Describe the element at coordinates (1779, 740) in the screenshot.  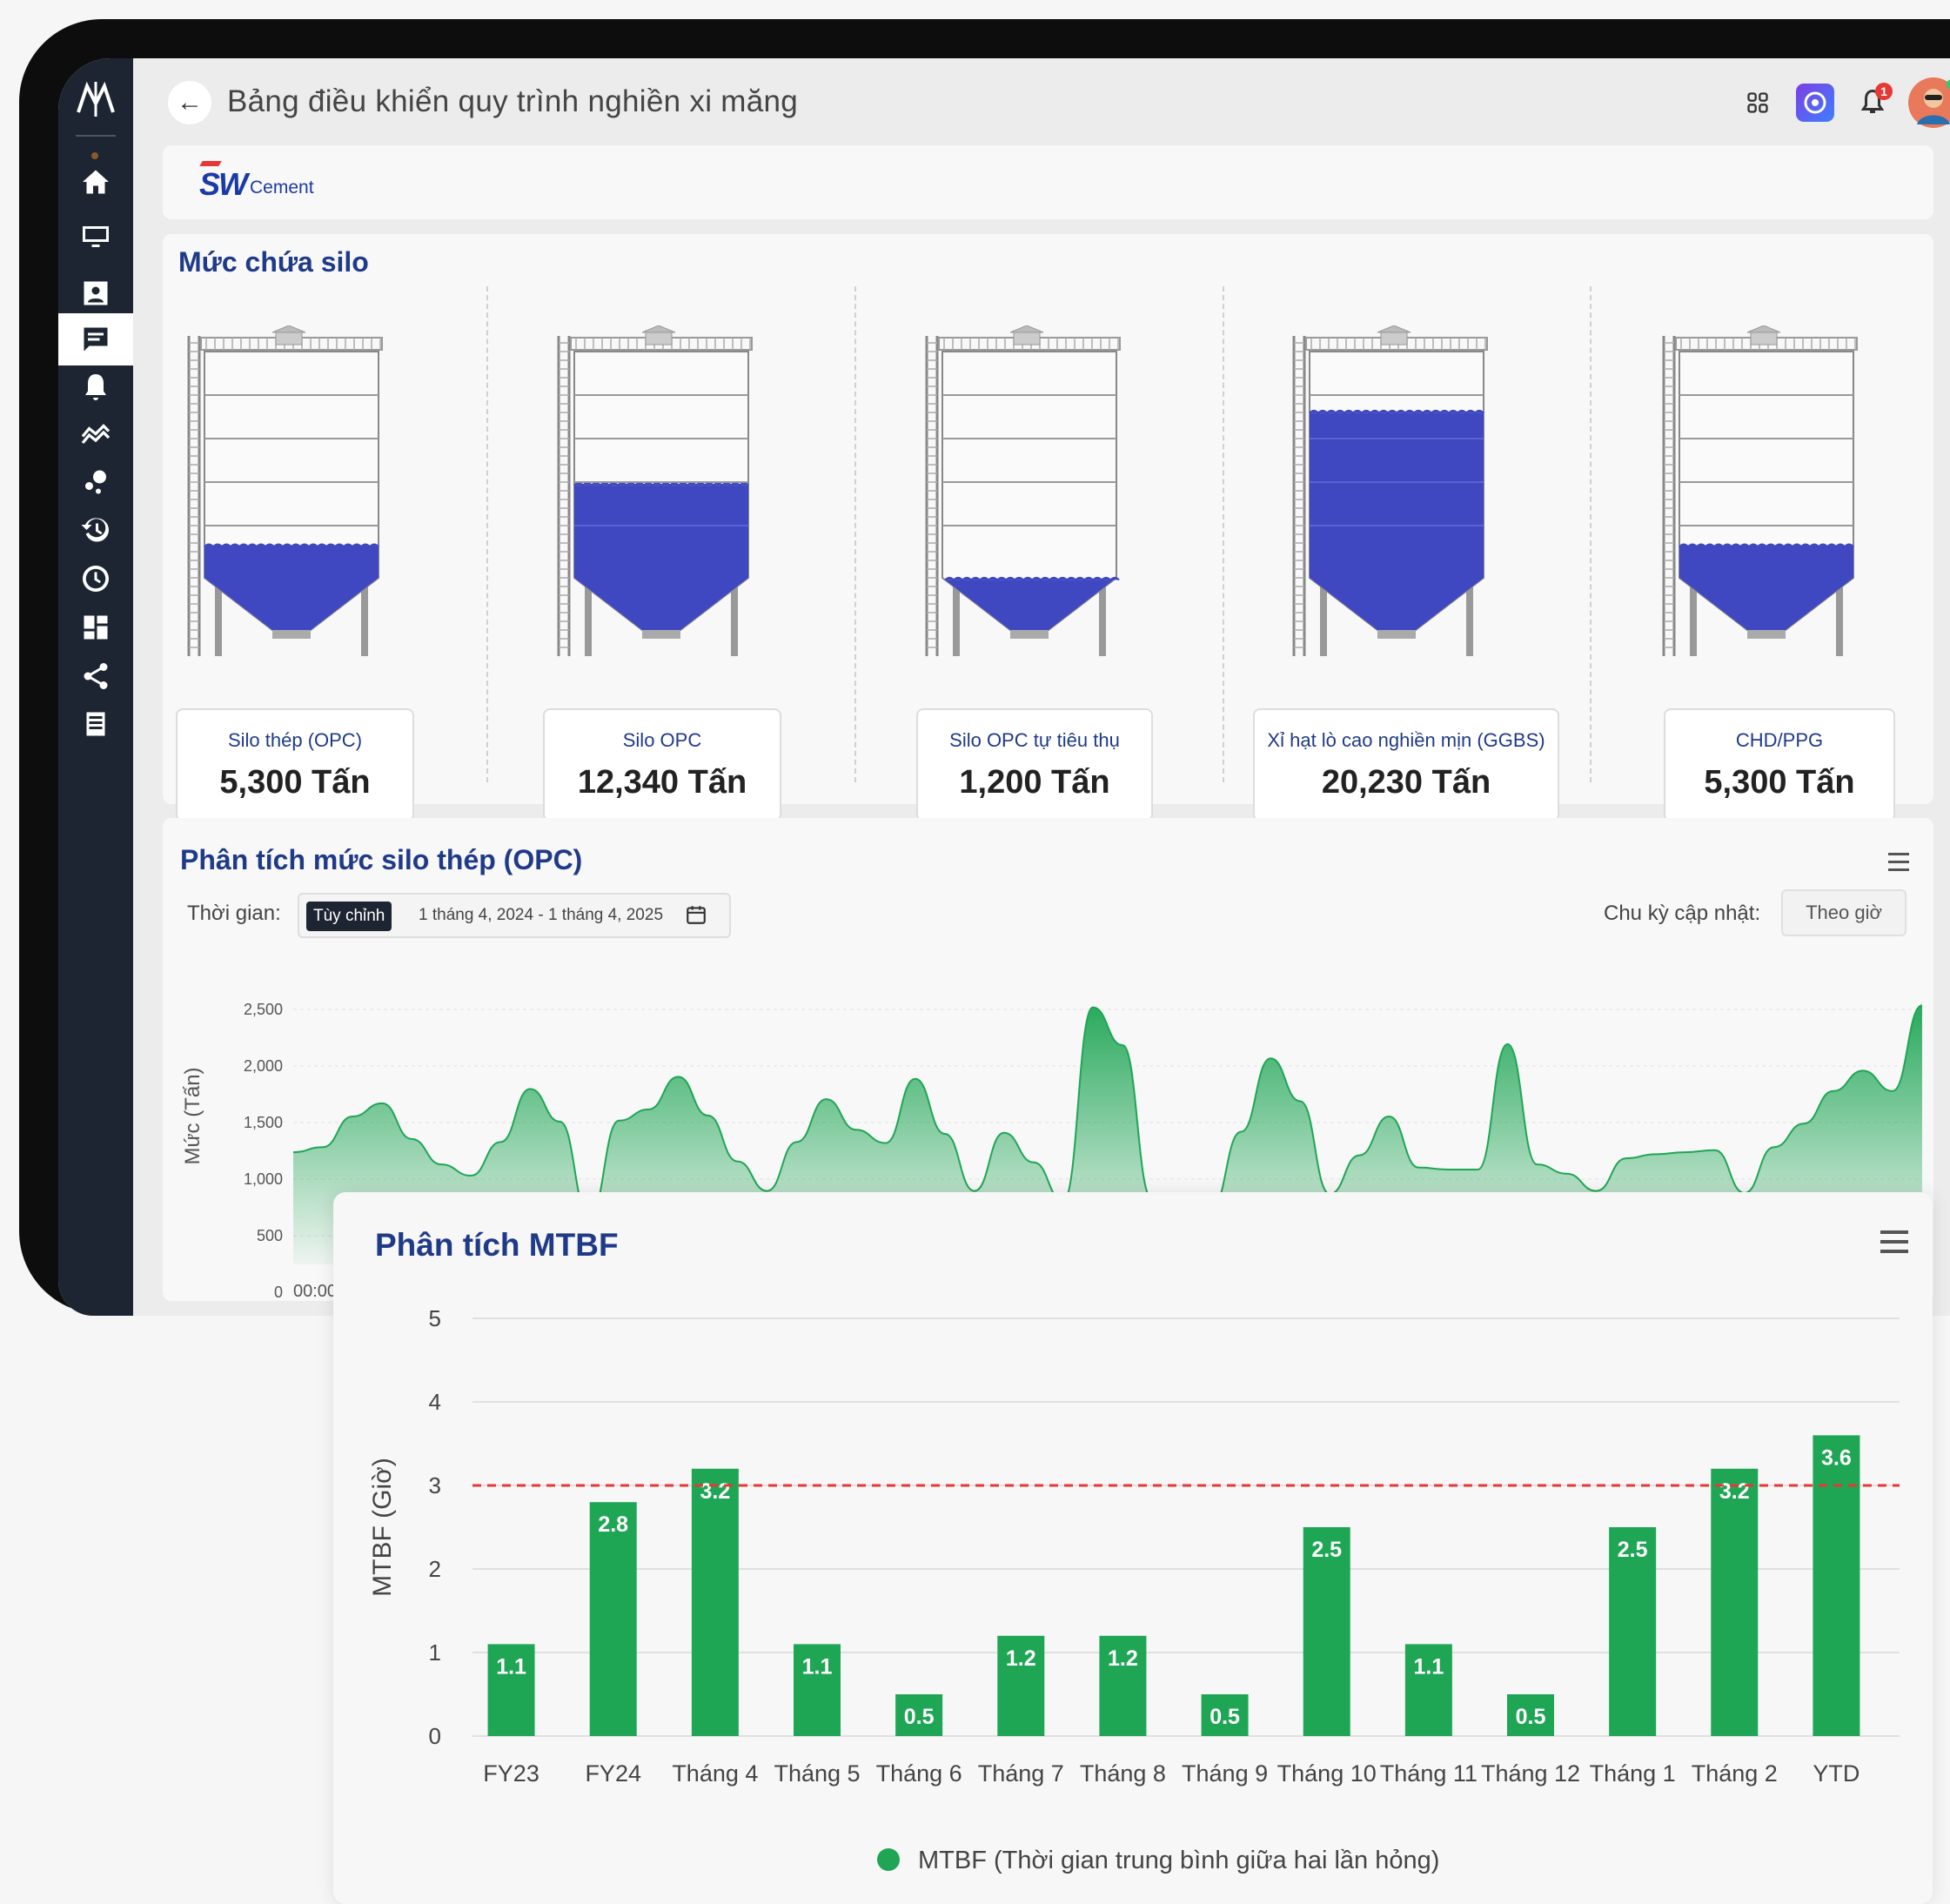
I see `silo-name: CHD/PPG` at that location.